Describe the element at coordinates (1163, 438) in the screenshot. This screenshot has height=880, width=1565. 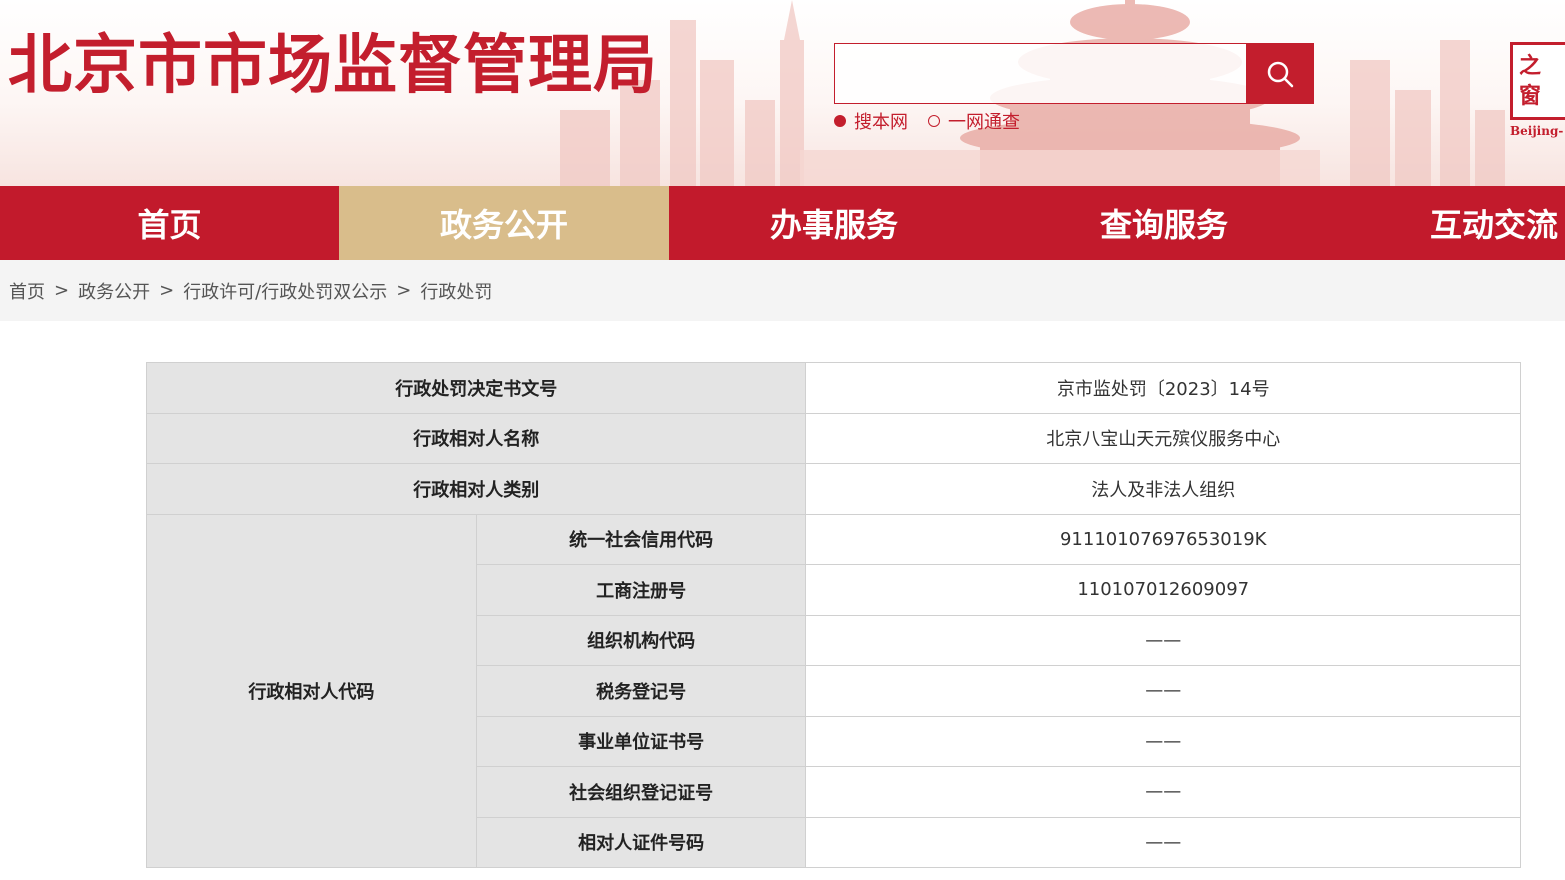
I see `field-value: 北京八宝山天元殡仪服务中心` at that location.